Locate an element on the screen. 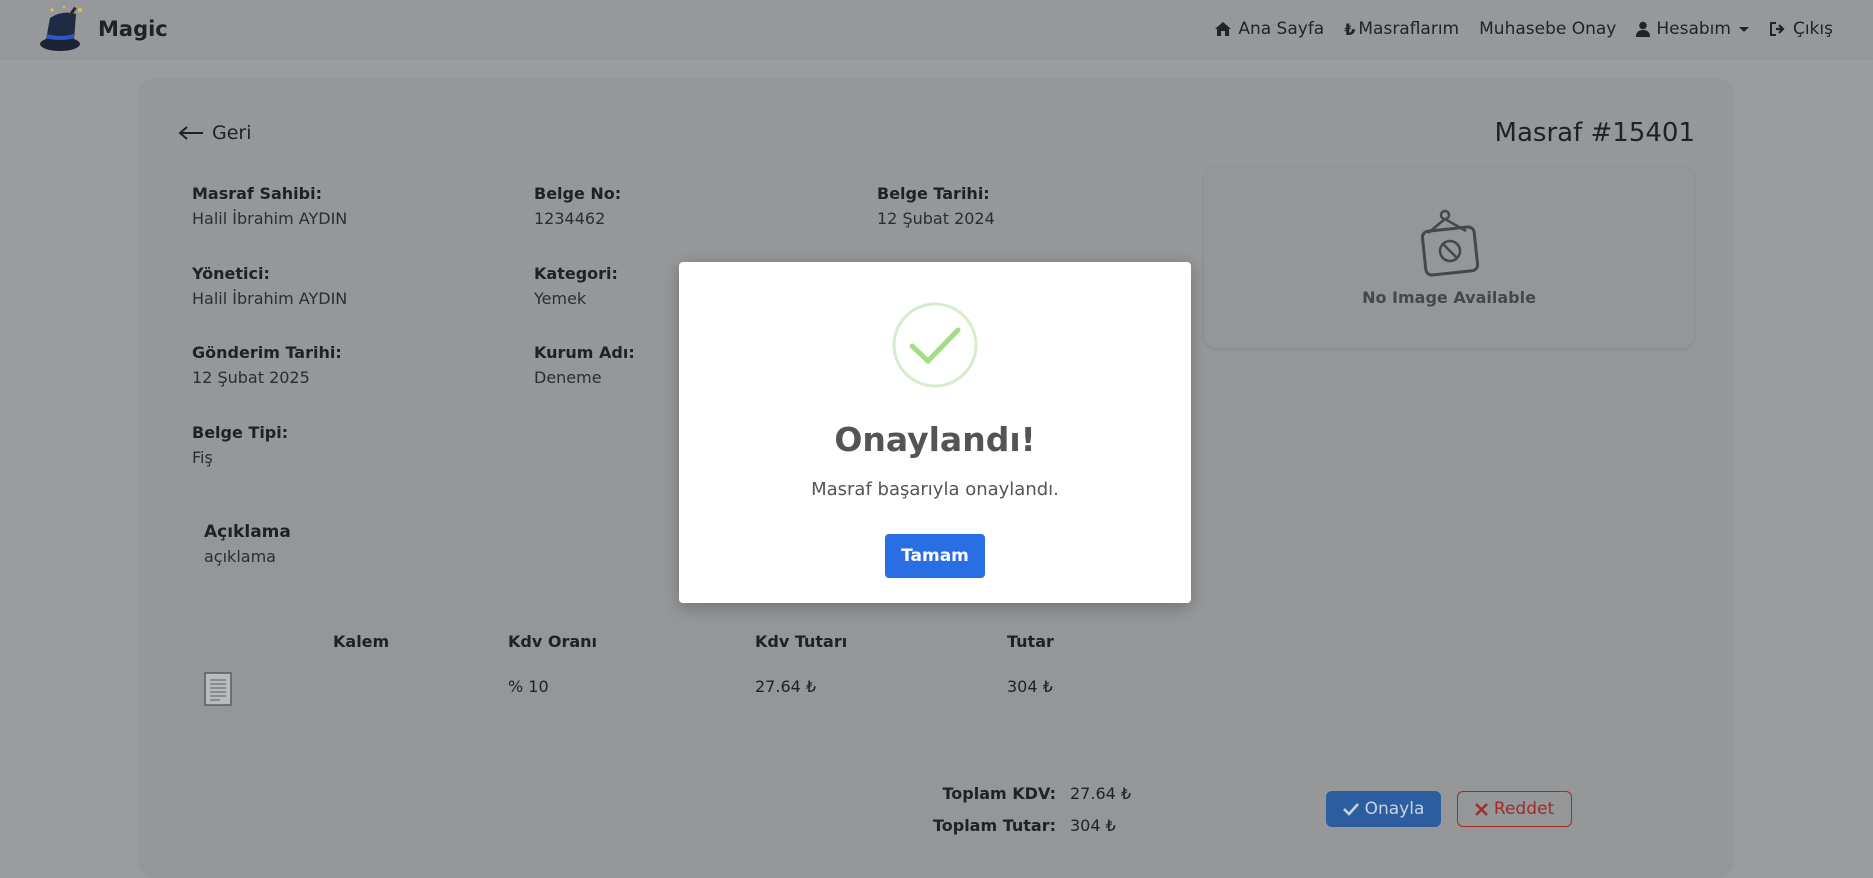 The height and width of the screenshot is (878, 1873). page-title: Masraf #15401 is located at coordinates (1594, 133).